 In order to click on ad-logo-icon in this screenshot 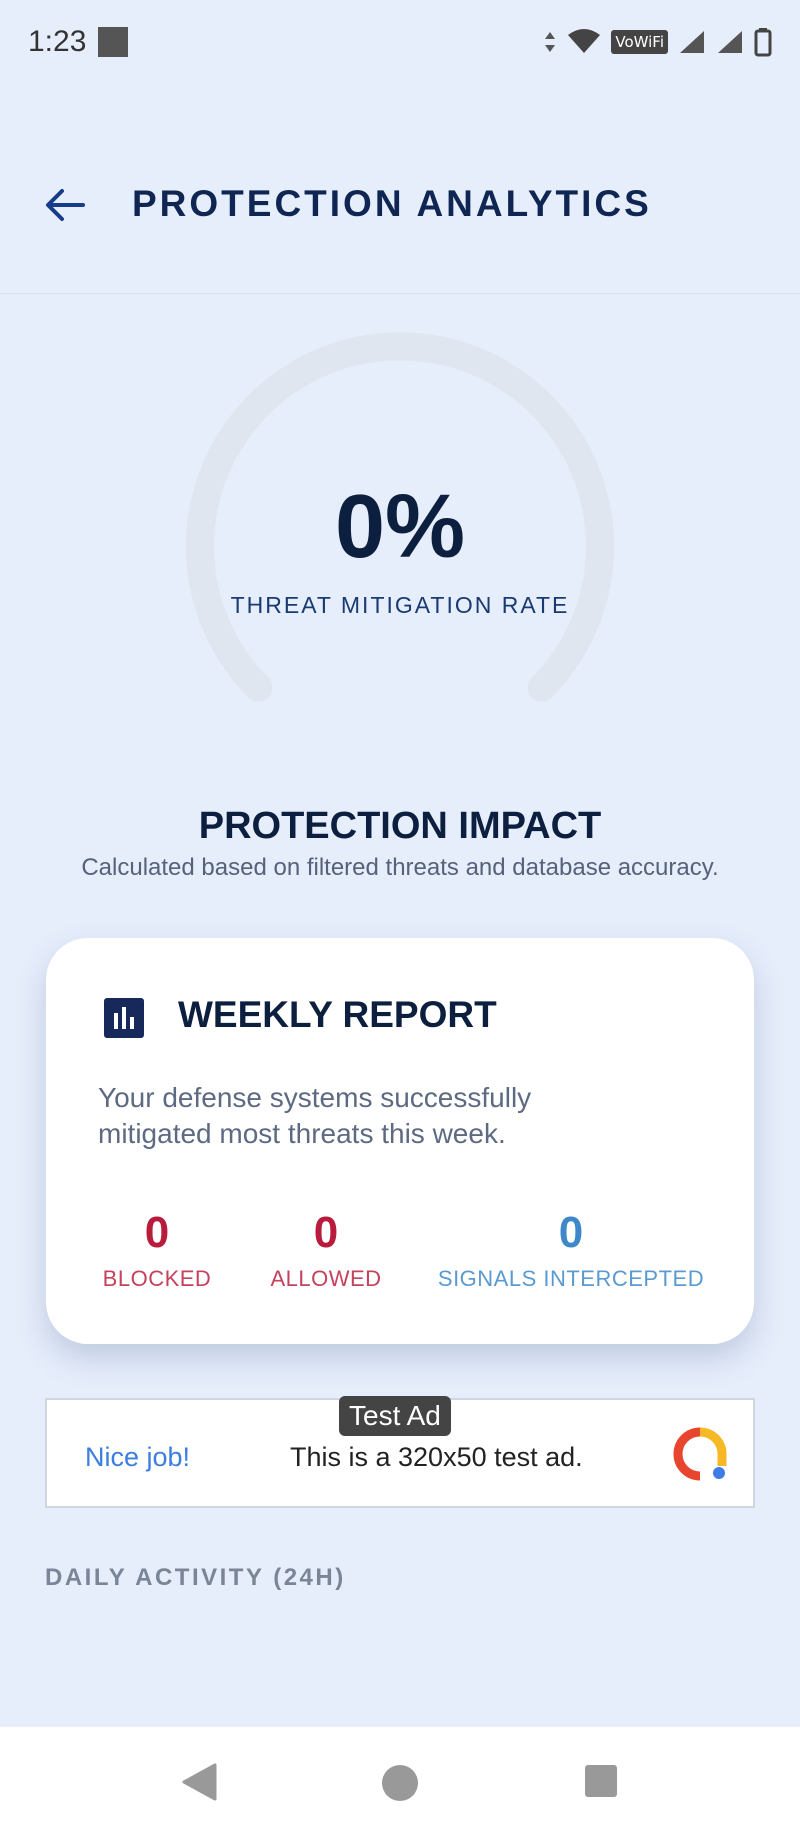, I will do `click(700, 1454)`.